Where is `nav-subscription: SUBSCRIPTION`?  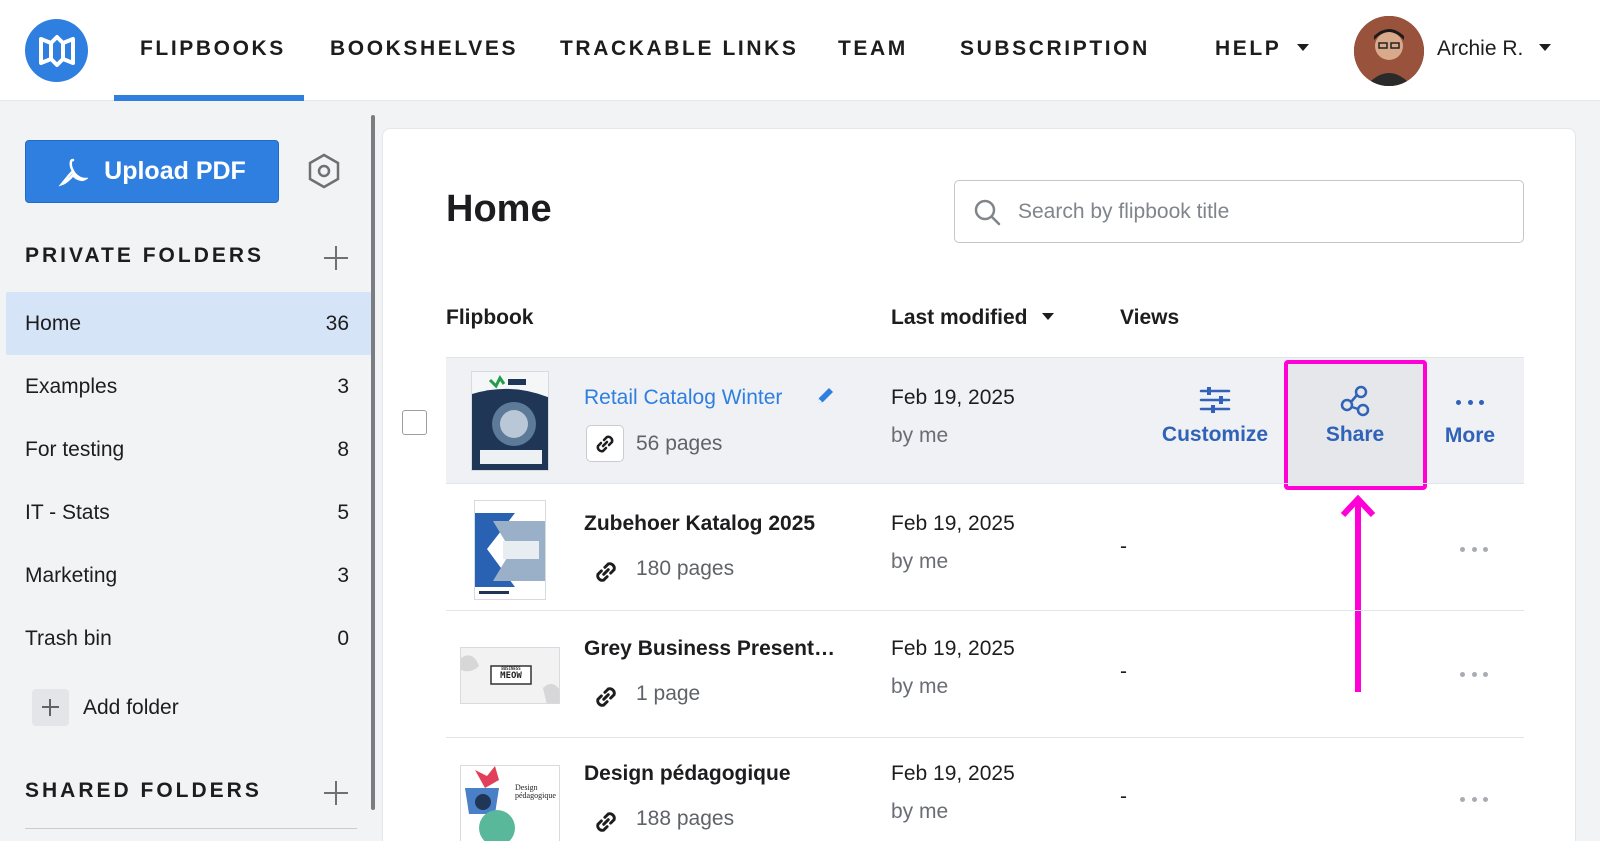 nav-subscription: SUBSCRIPTION is located at coordinates (1055, 49).